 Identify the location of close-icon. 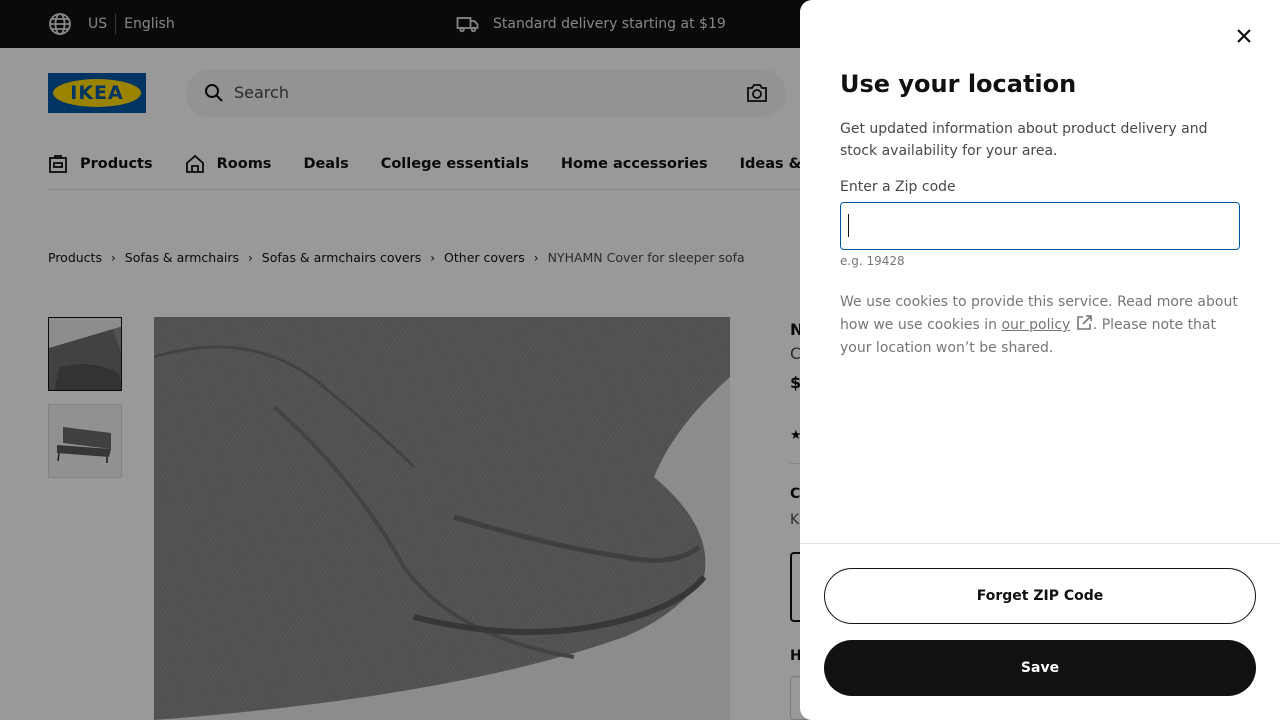
(1244, 36).